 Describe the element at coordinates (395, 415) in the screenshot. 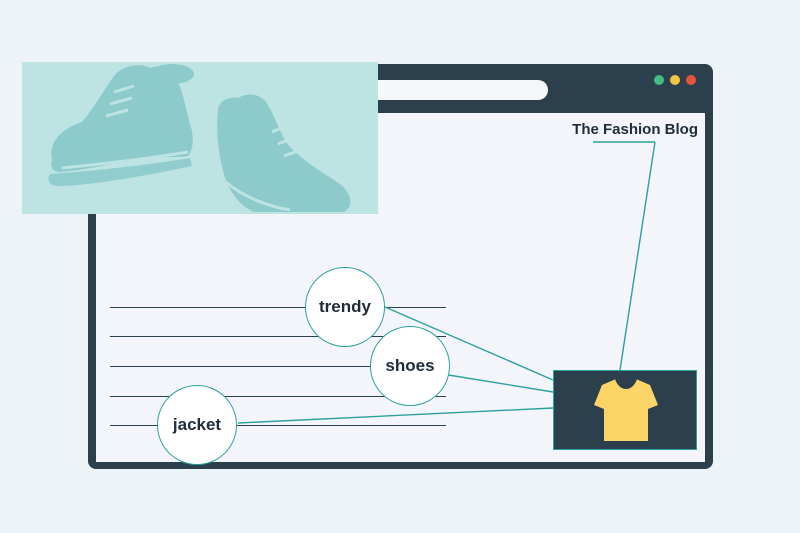

I see `connector-line-jacket` at that location.